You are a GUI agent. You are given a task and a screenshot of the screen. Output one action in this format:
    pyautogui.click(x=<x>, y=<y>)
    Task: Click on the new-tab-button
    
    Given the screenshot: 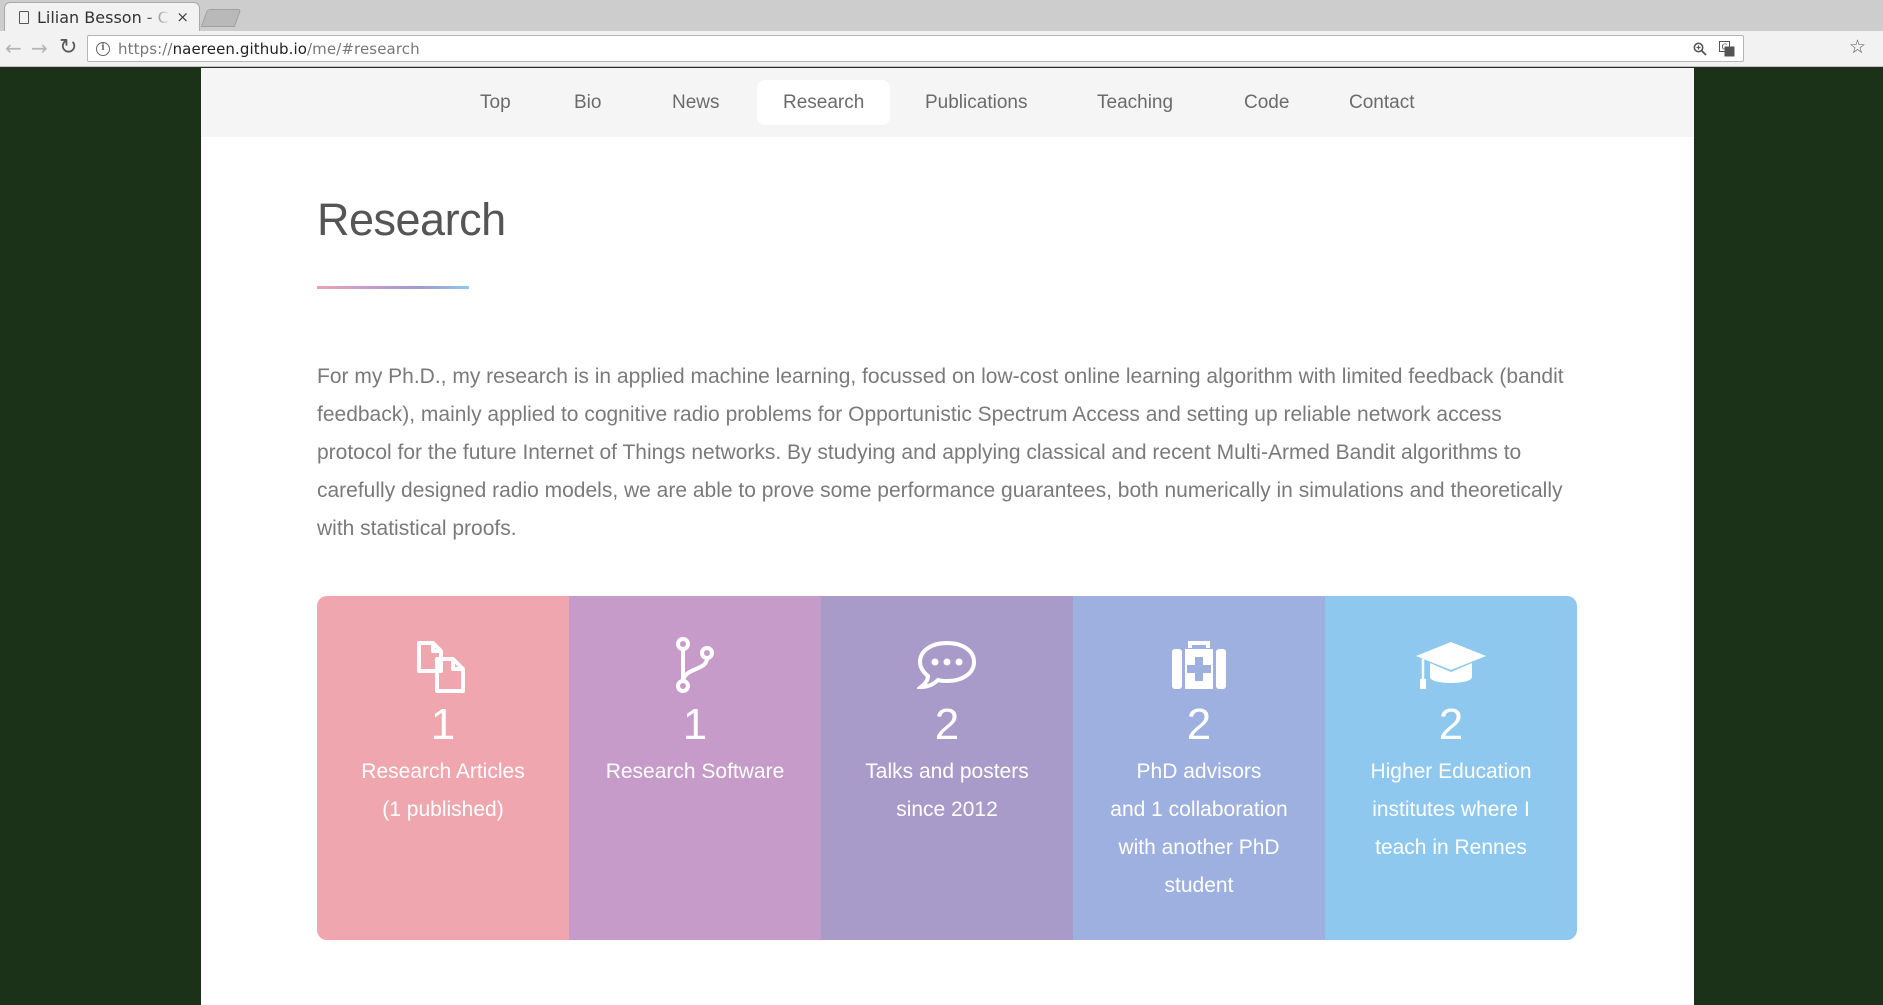 What is the action you would take?
    pyautogui.click(x=221, y=18)
    